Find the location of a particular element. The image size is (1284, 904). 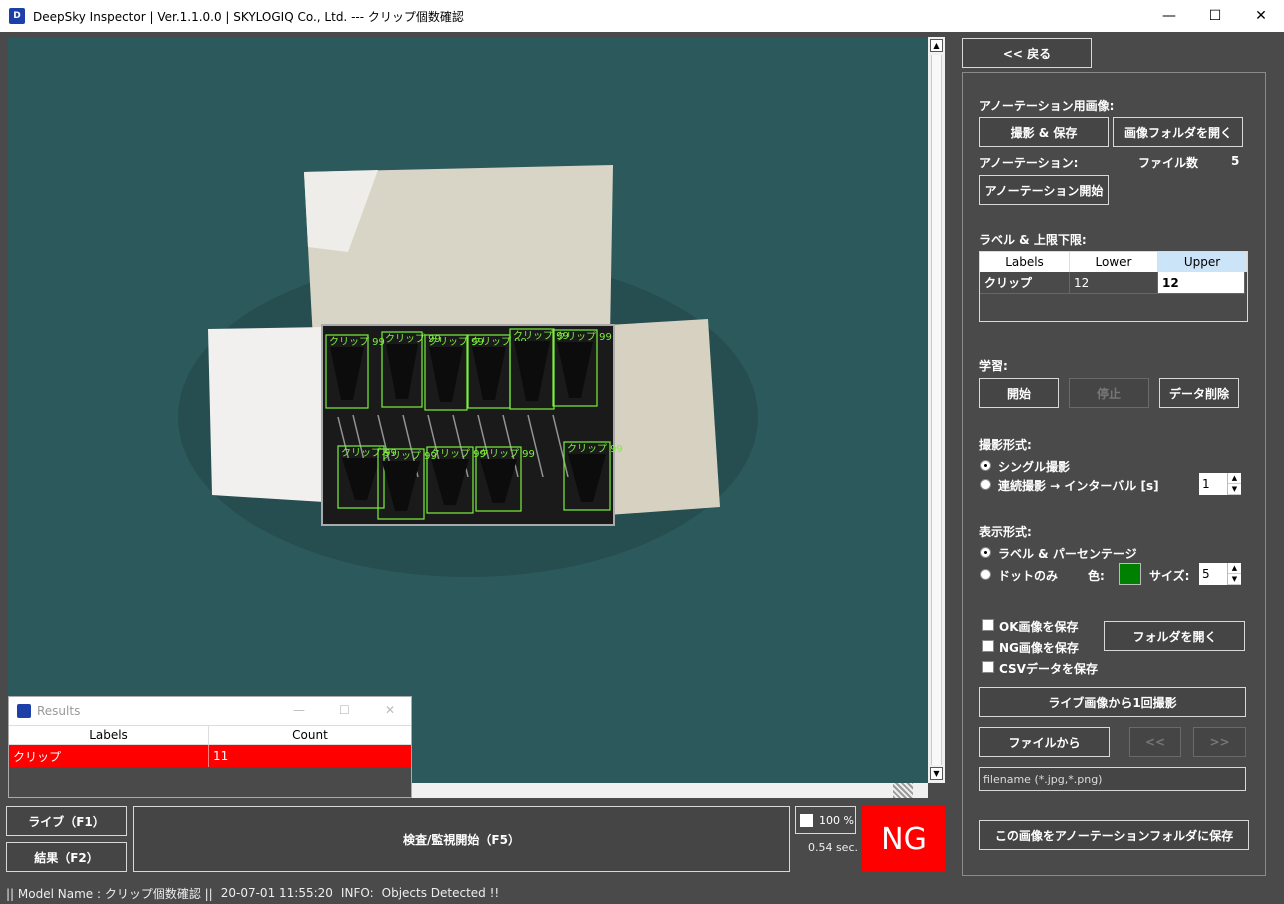

result-button: 結果（F2） is located at coordinates (66, 857).